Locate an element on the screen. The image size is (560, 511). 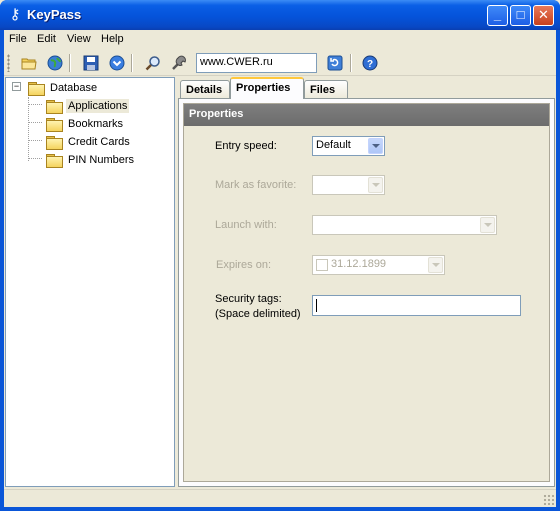
tree-item-label: Applications is located at coordinates (98, 106).